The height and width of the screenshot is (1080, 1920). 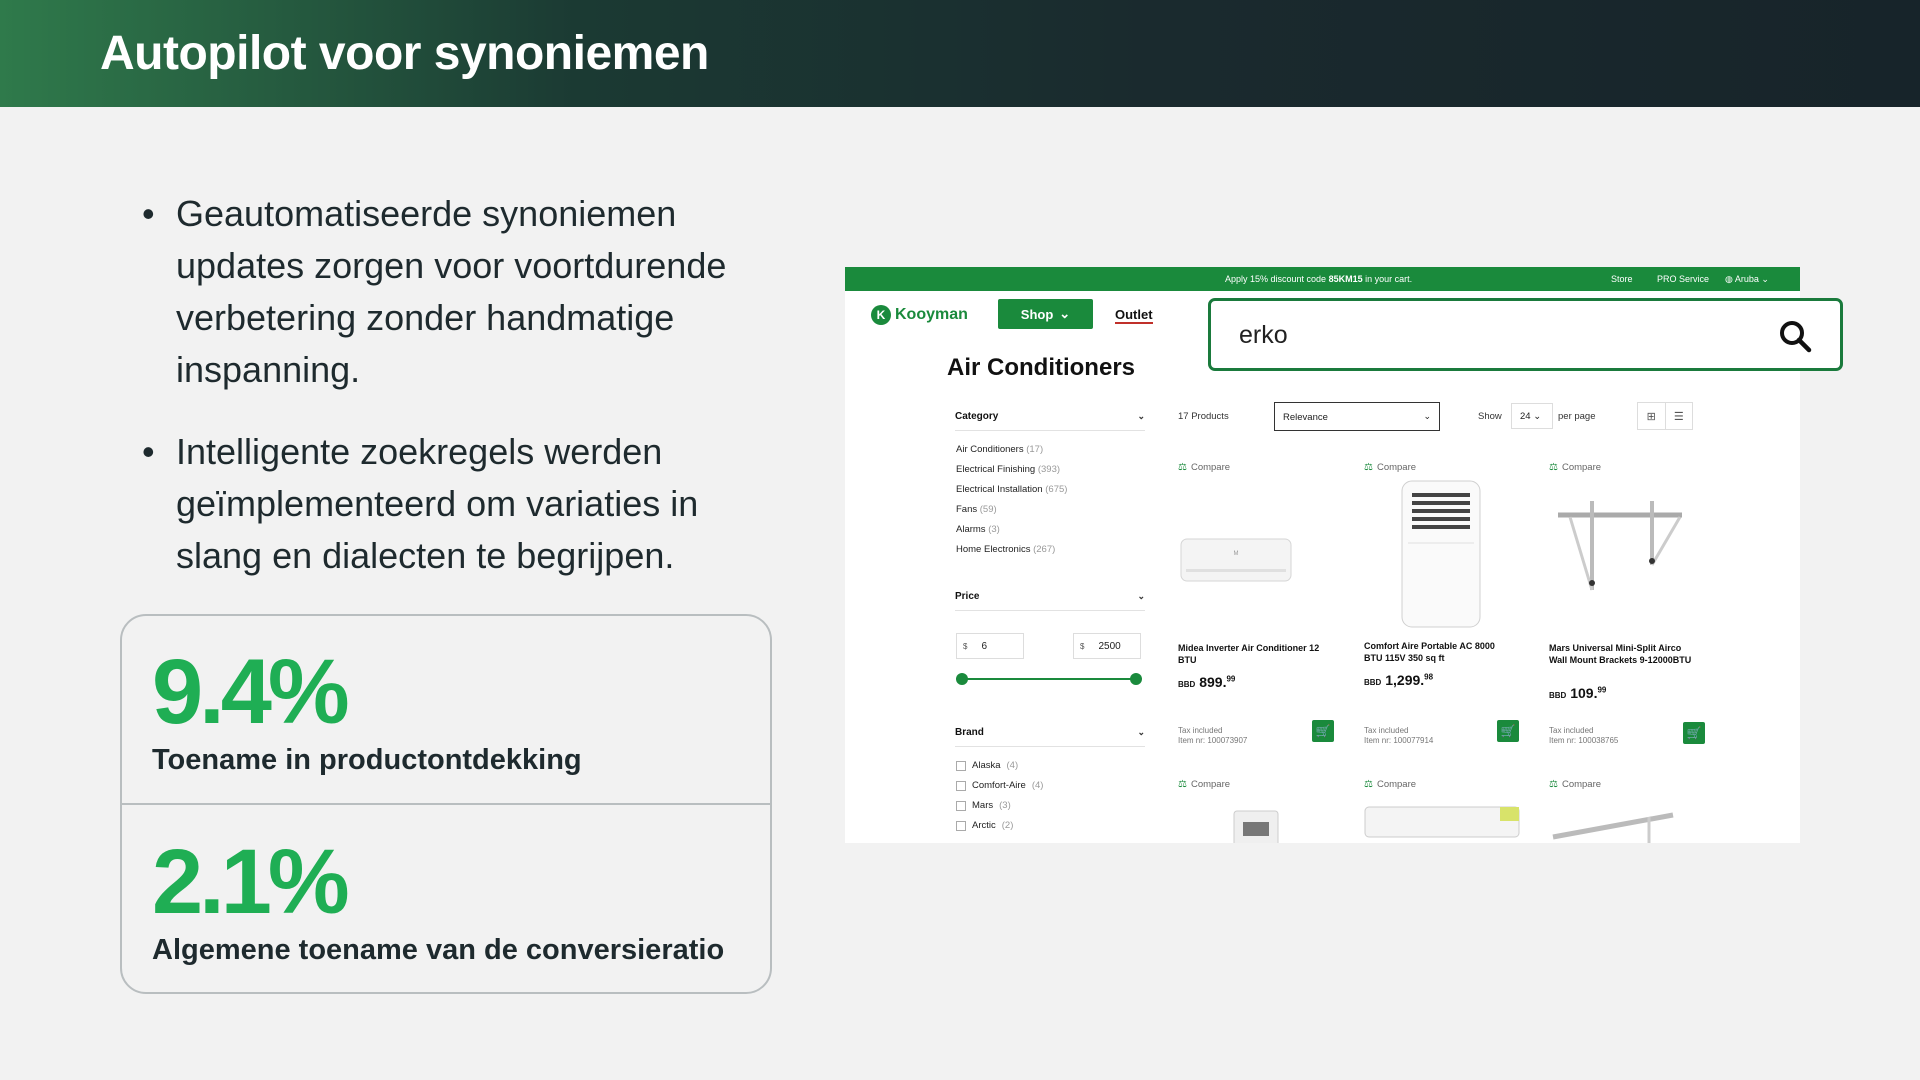 I want to click on product-image-indoor-unit, so click(x=1442, y=824).